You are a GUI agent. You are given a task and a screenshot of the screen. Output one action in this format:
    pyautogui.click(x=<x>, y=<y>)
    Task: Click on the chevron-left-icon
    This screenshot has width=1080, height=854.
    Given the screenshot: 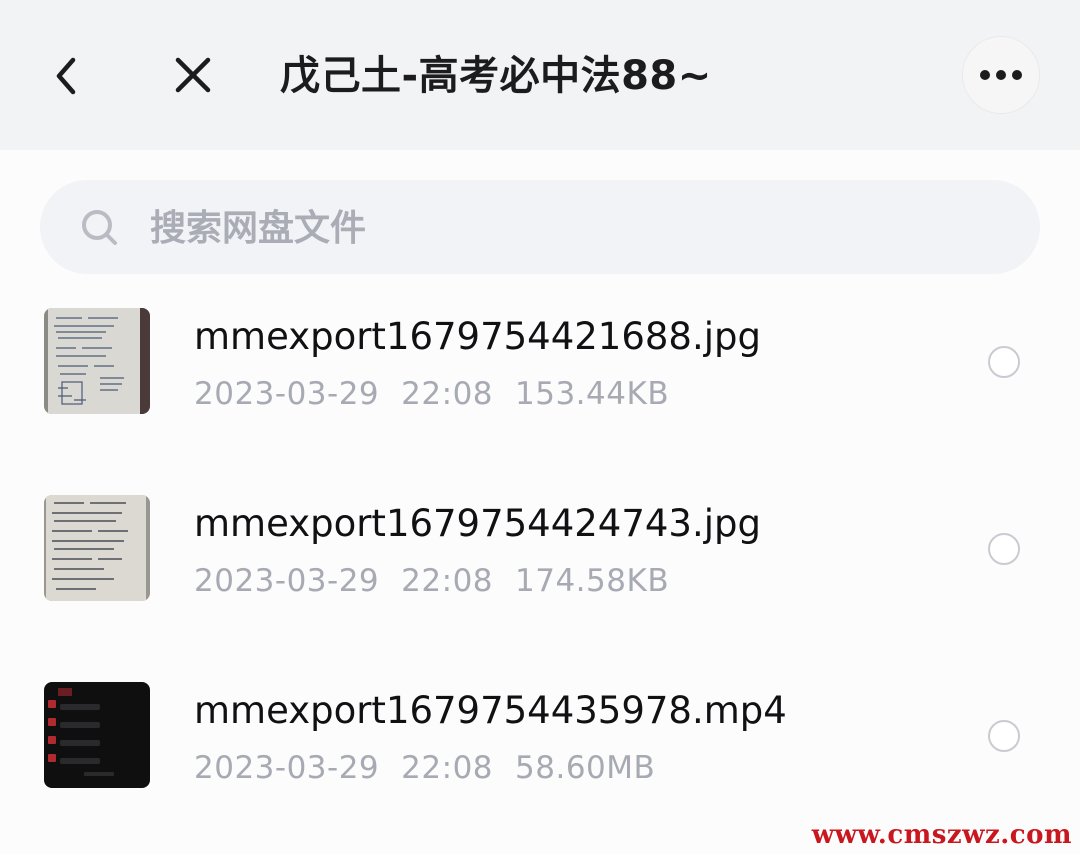 What is the action you would take?
    pyautogui.click(x=66, y=76)
    